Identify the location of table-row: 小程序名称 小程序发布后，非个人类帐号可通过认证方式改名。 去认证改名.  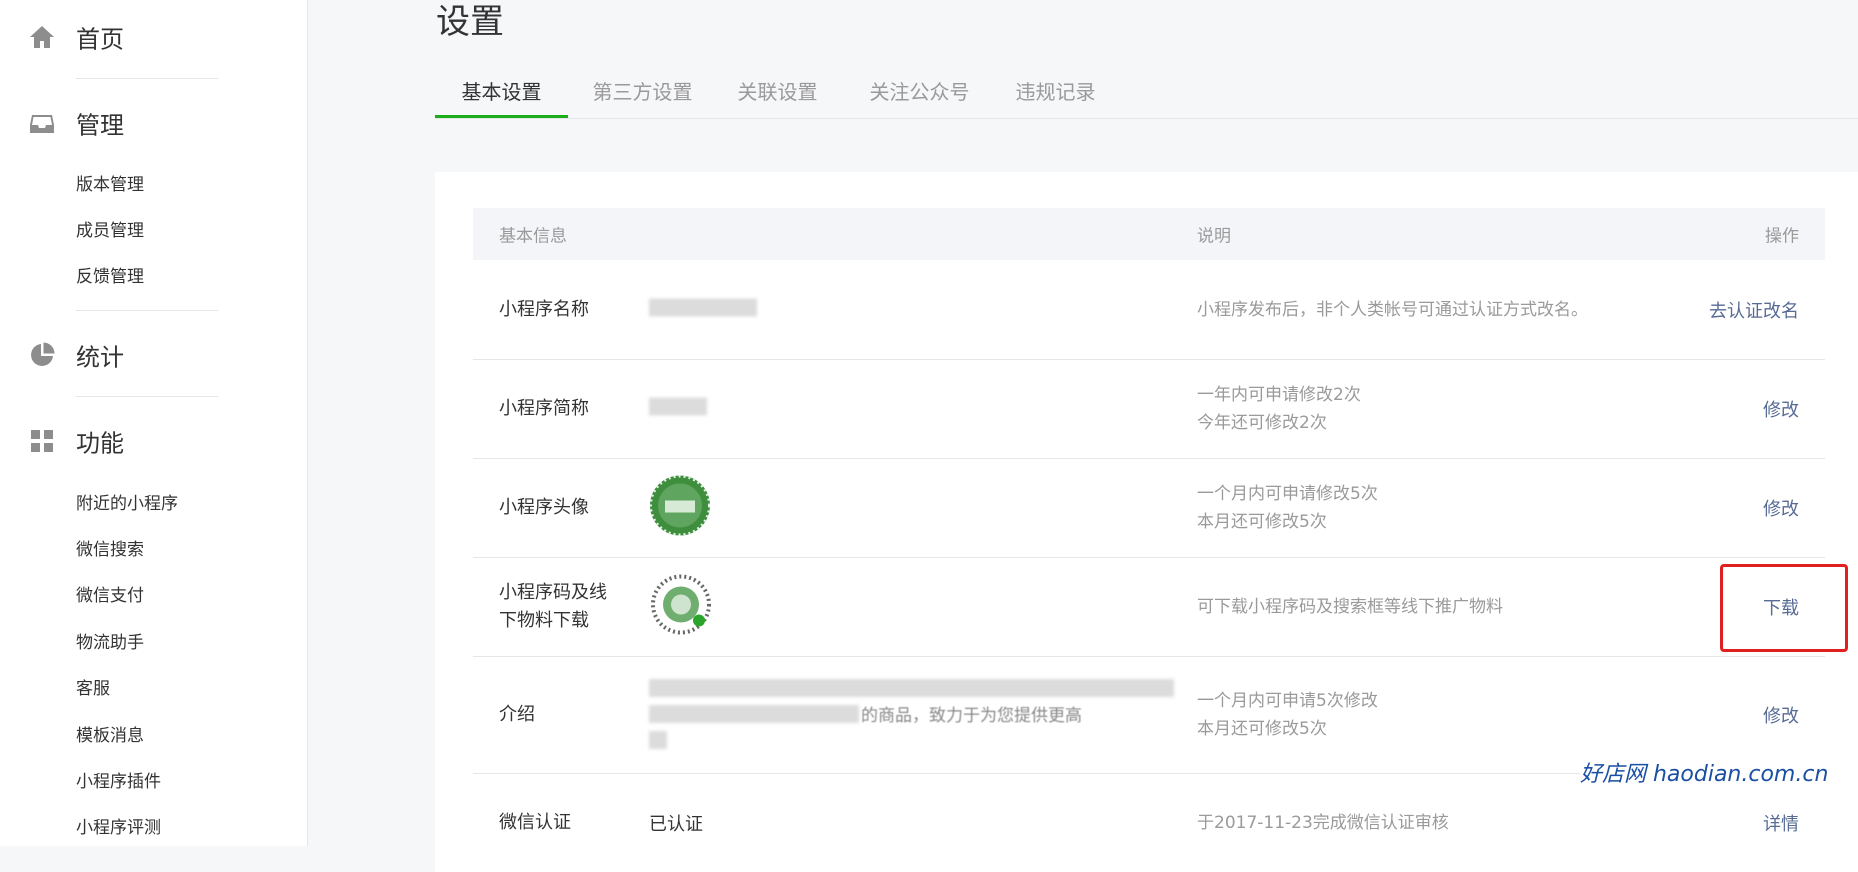
(1149, 310).